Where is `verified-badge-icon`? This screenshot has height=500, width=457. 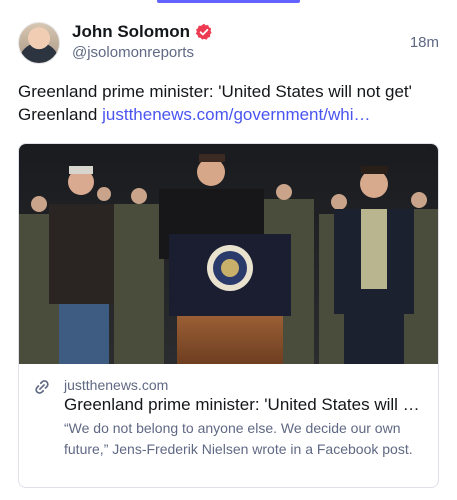
verified-badge-icon is located at coordinates (203, 31).